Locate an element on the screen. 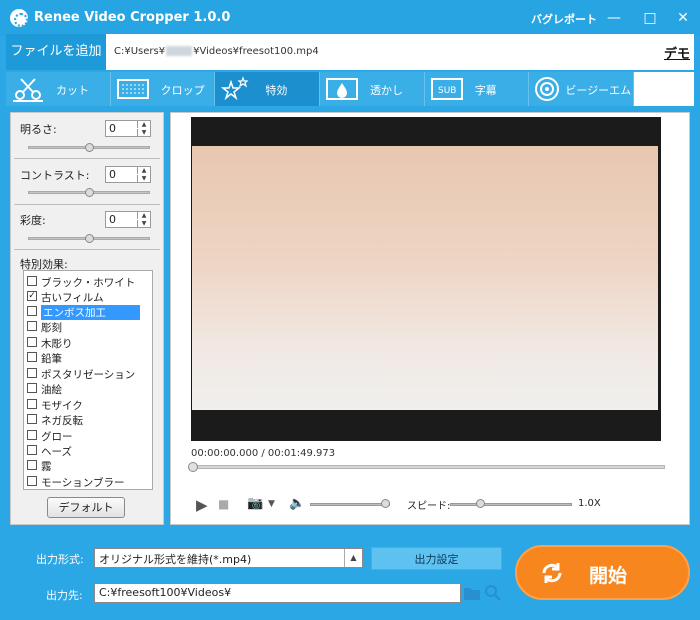 The height and width of the screenshot is (620, 700). start-label: 開始 is located at coordinates (608, 576).